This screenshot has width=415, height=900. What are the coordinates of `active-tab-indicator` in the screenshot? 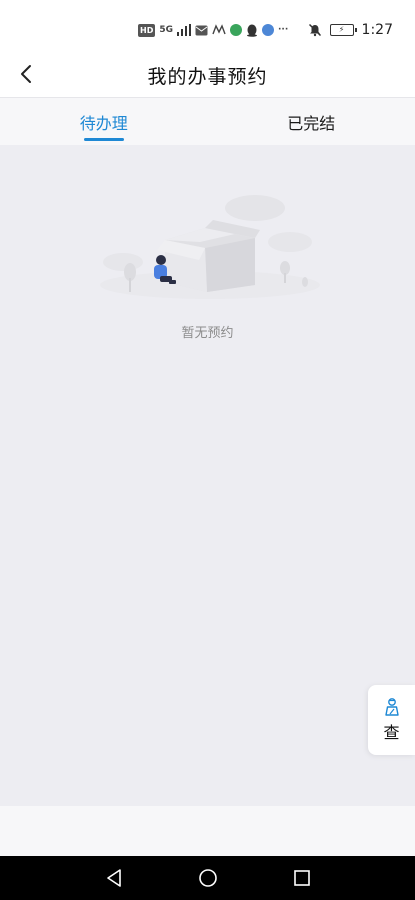 It's located at (103, 139).